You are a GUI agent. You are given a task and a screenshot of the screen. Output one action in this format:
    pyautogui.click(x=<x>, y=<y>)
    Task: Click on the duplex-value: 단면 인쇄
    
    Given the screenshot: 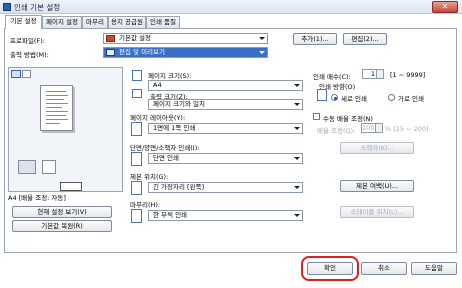 What is the action you would take?
    pyautogui.click(x=166, y=158)
    